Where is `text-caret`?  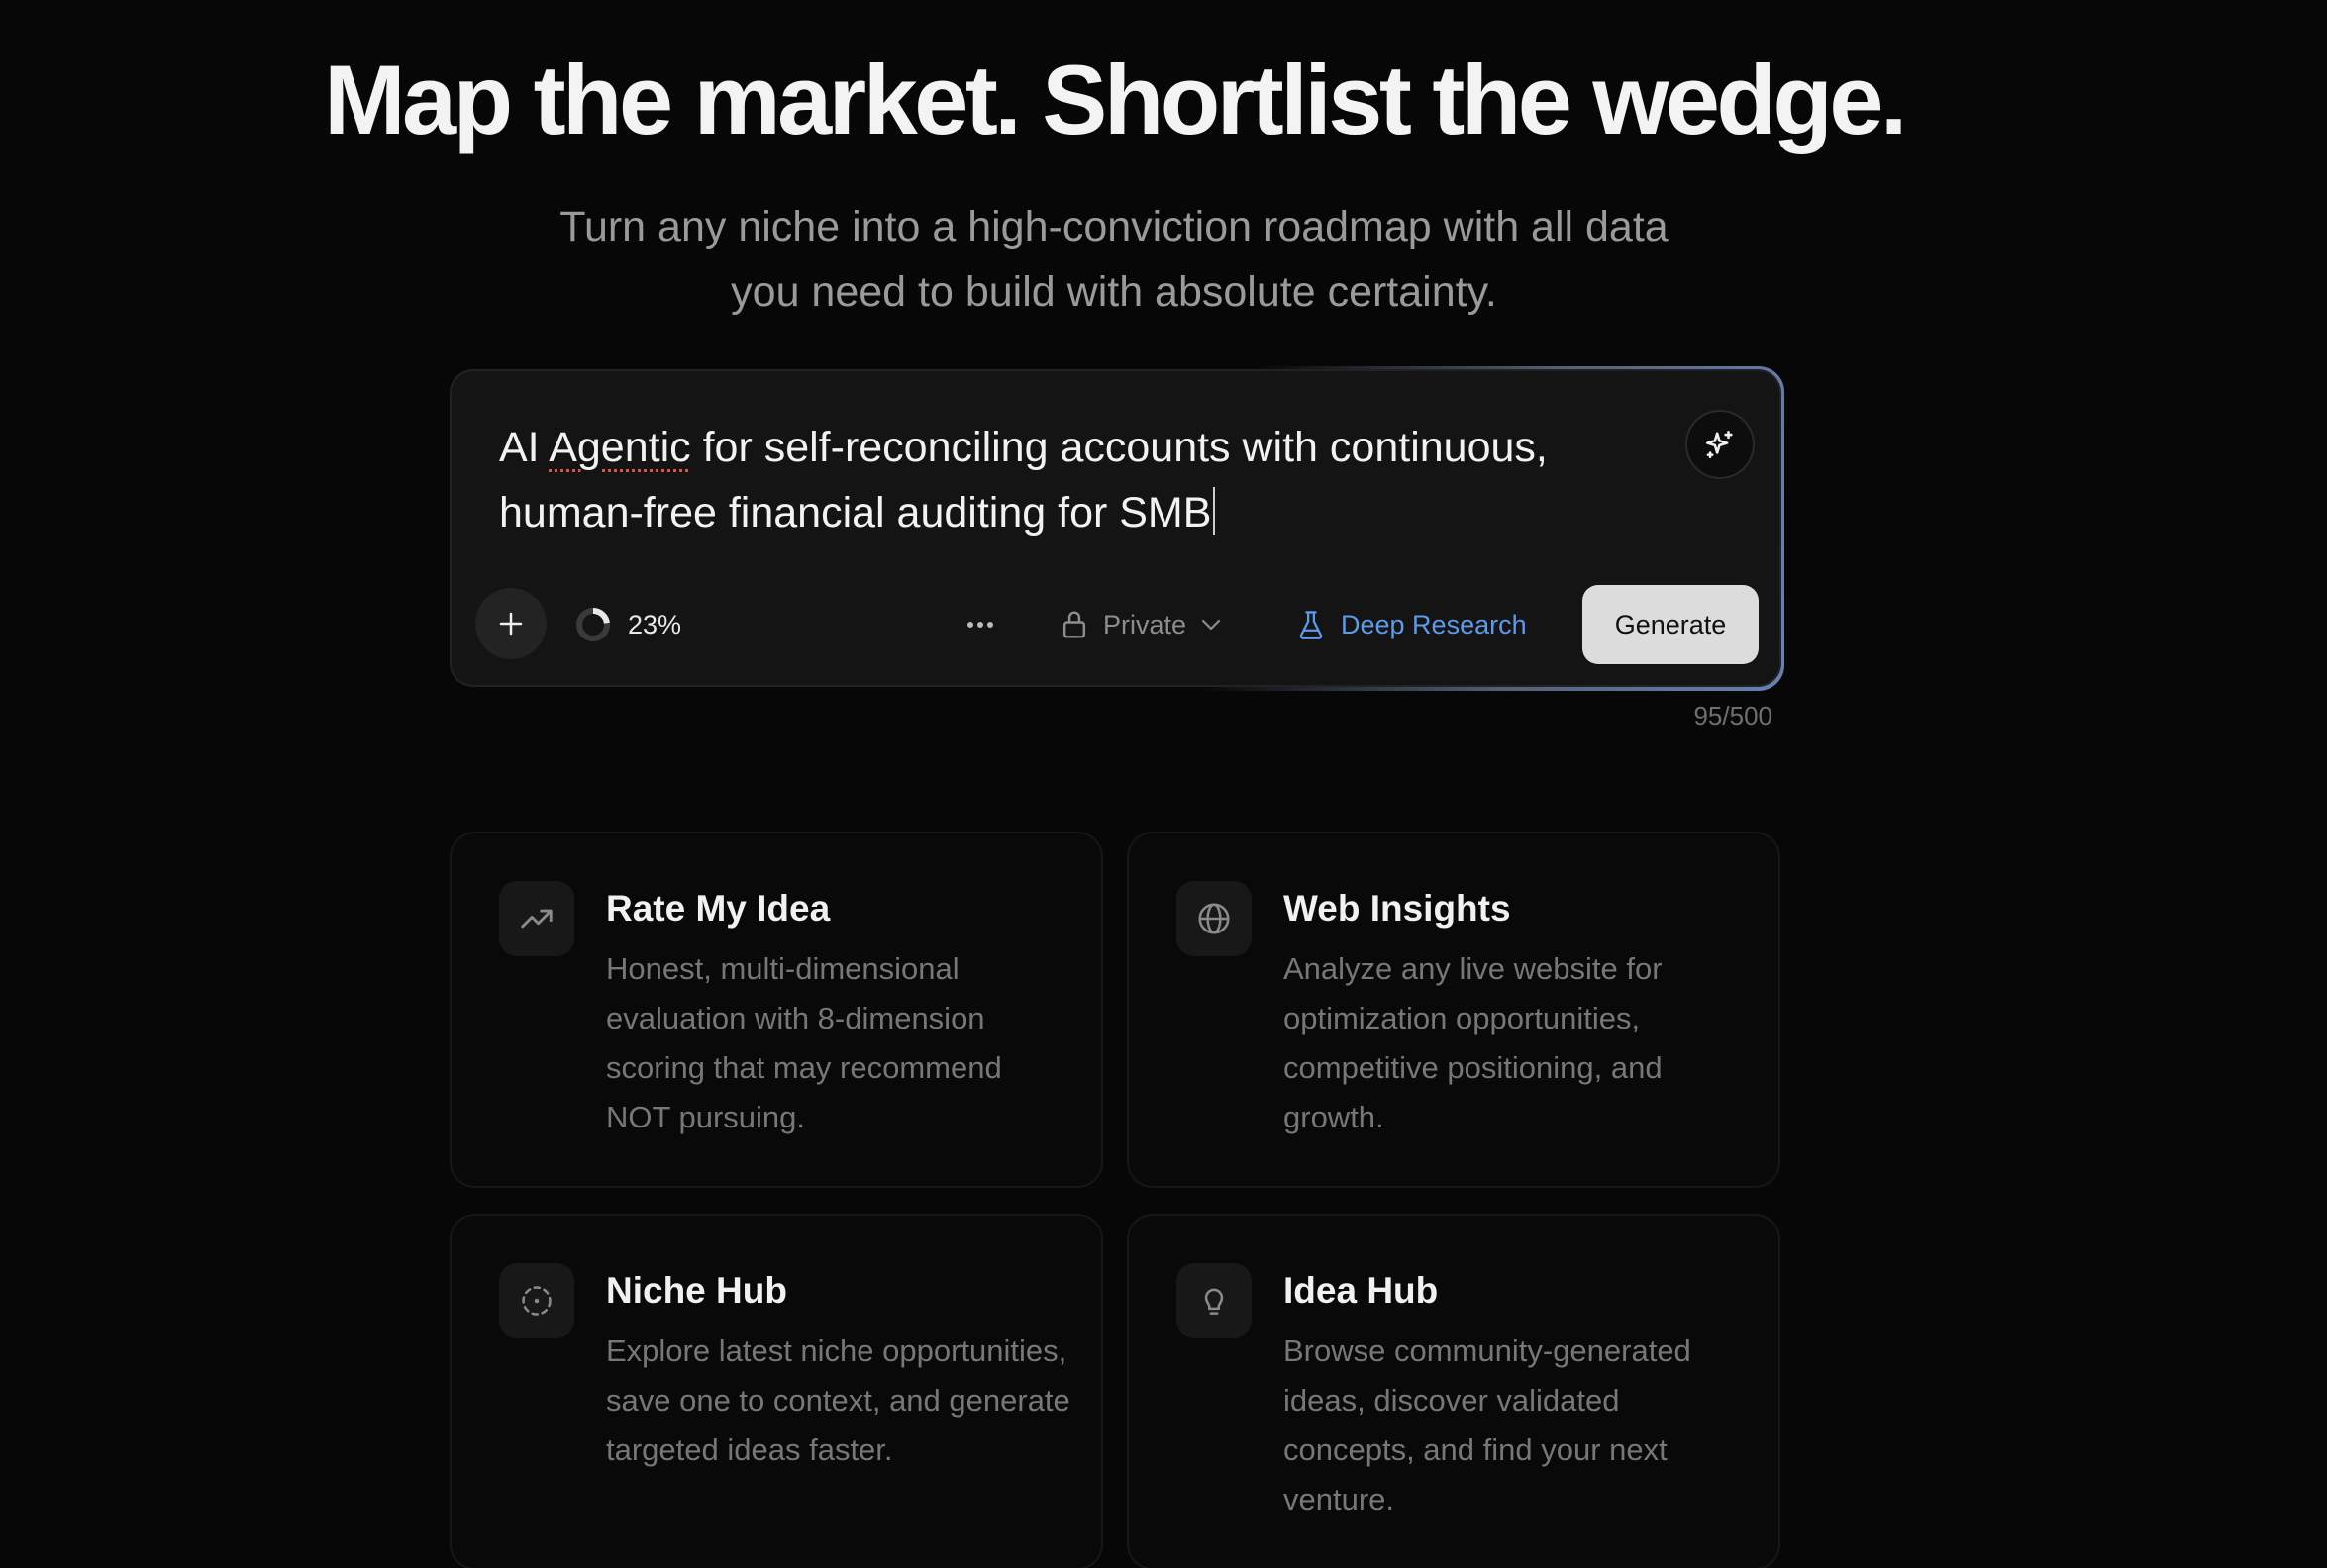 text-caret is located at coordinates (1214, 511).